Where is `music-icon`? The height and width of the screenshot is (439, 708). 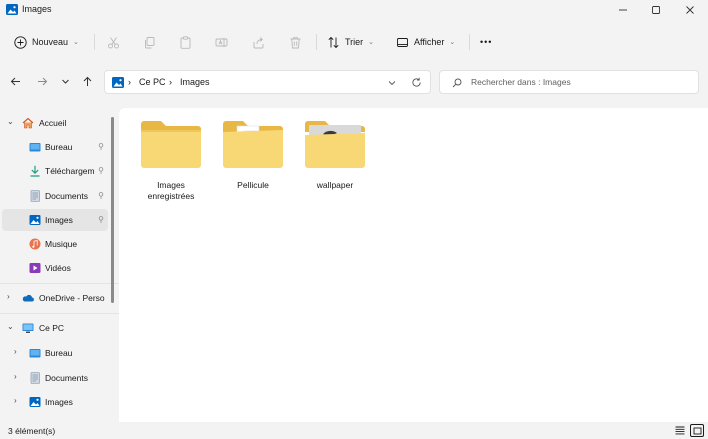
music-icon is located at coordinates (35, 244).